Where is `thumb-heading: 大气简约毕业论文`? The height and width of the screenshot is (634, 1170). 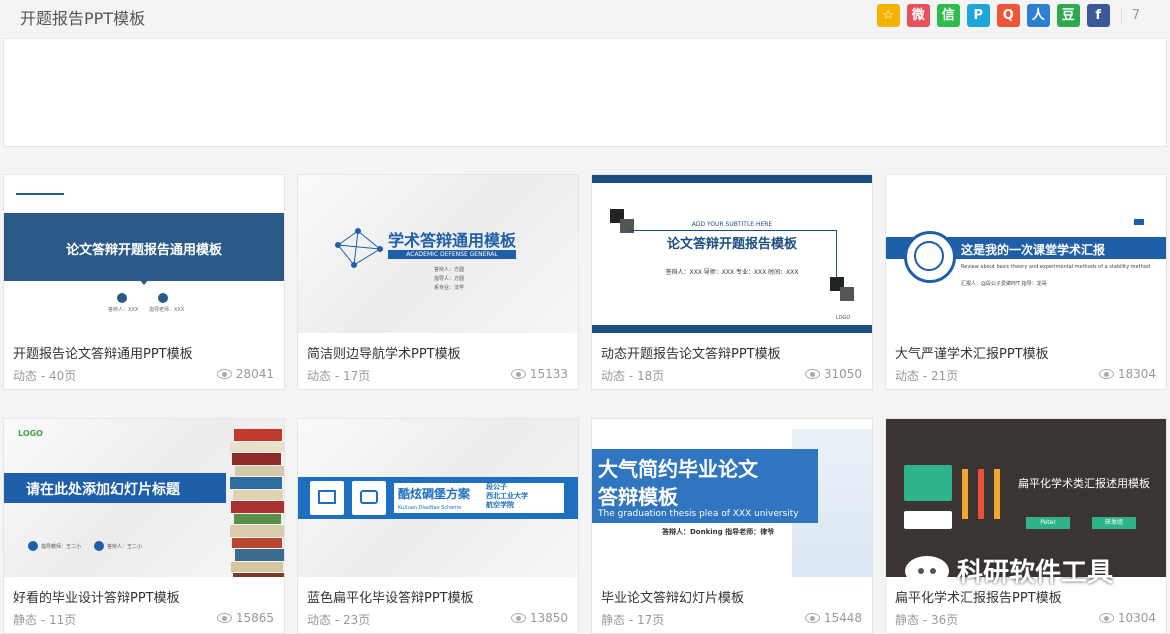 thumb-heading: 大气简约毕业论文 is located at coordinates (678, 469).